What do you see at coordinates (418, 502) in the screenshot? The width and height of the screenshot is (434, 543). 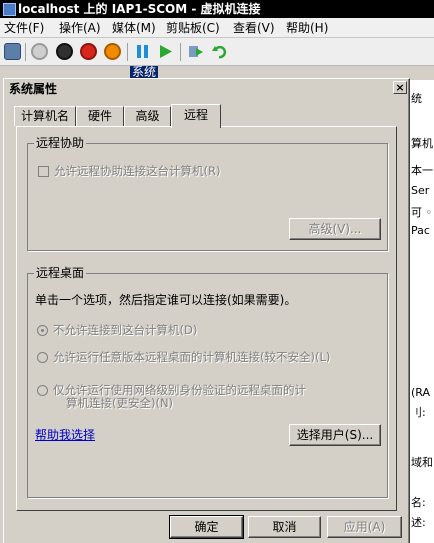 I see `bg-text-fragment: 名:` at bounding box center [418, 502].